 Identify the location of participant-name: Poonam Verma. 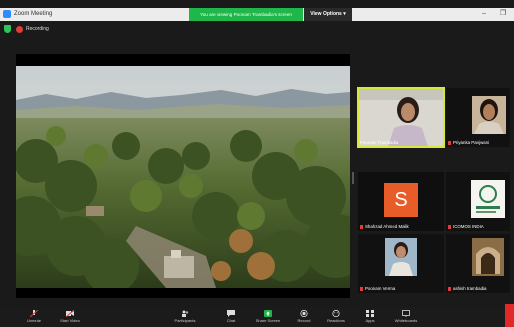
(377, 289).